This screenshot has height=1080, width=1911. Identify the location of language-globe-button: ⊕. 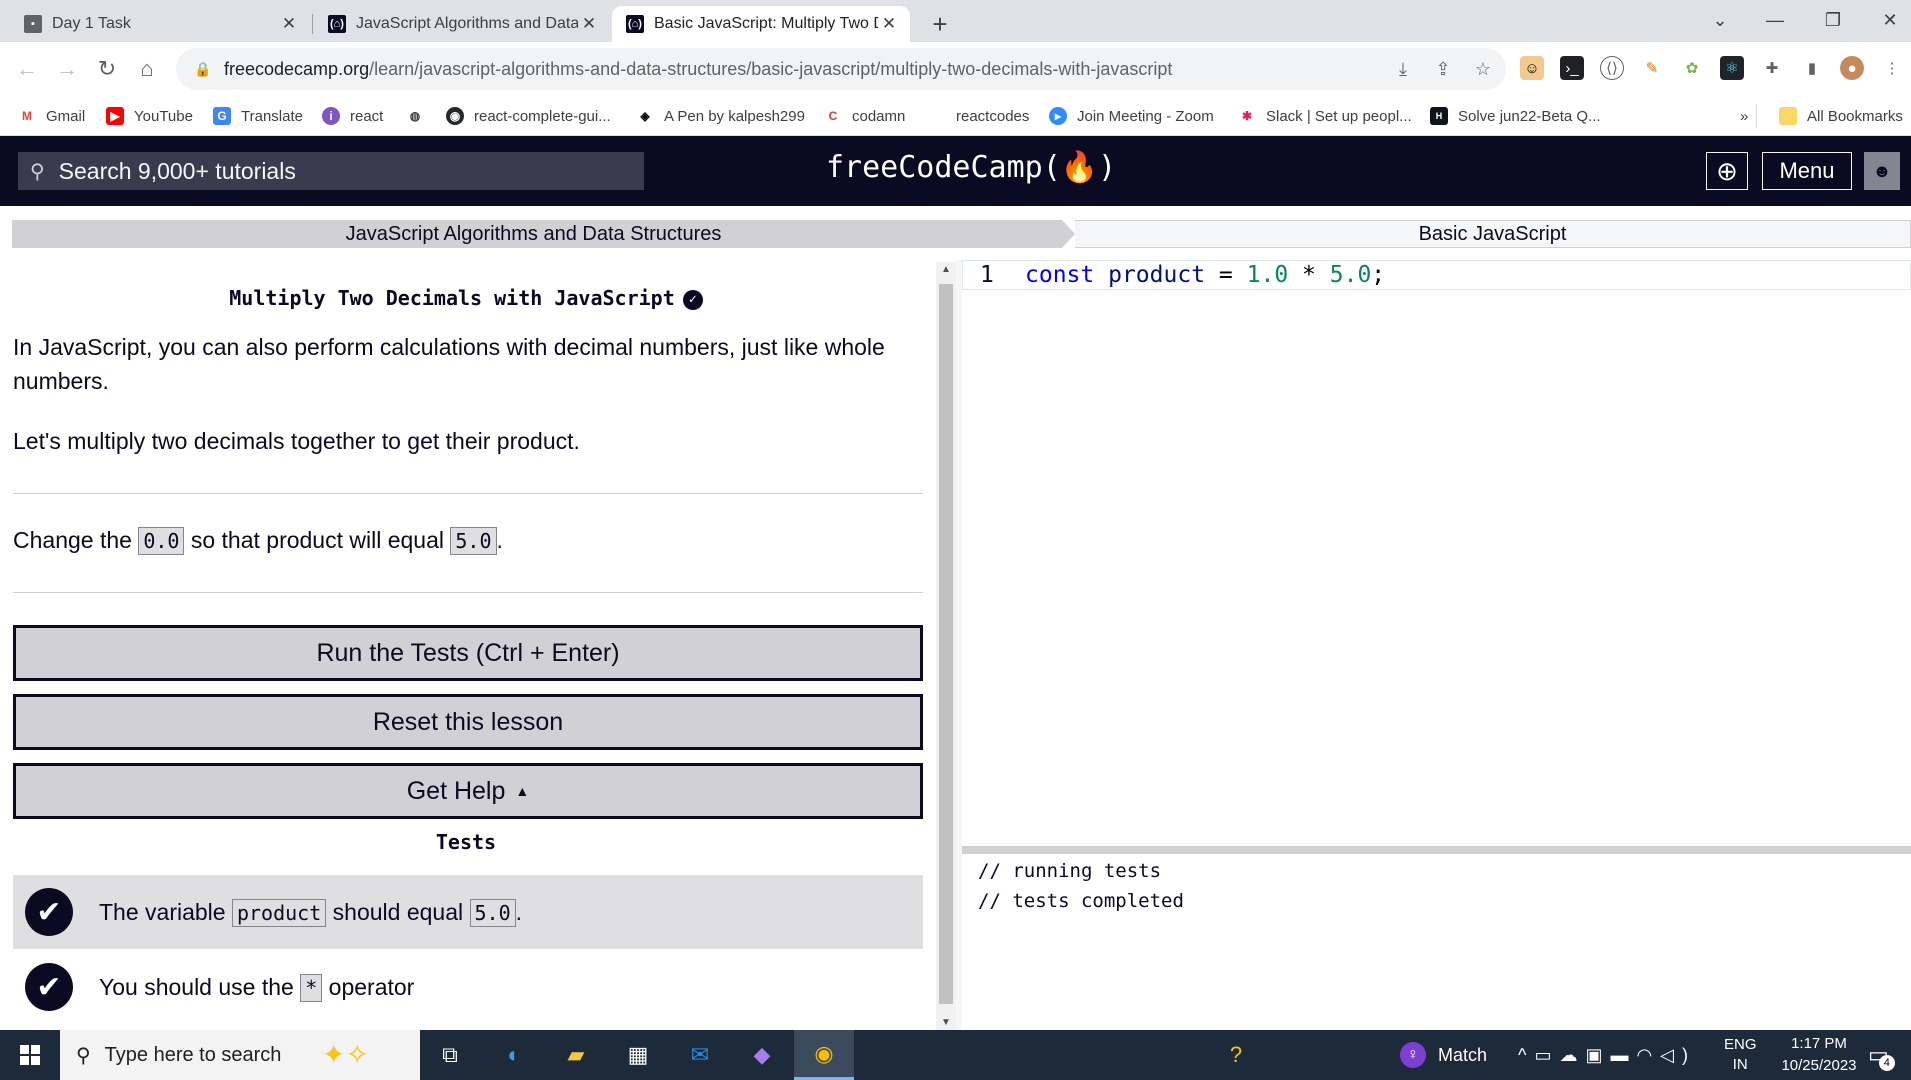
(1727, 171).